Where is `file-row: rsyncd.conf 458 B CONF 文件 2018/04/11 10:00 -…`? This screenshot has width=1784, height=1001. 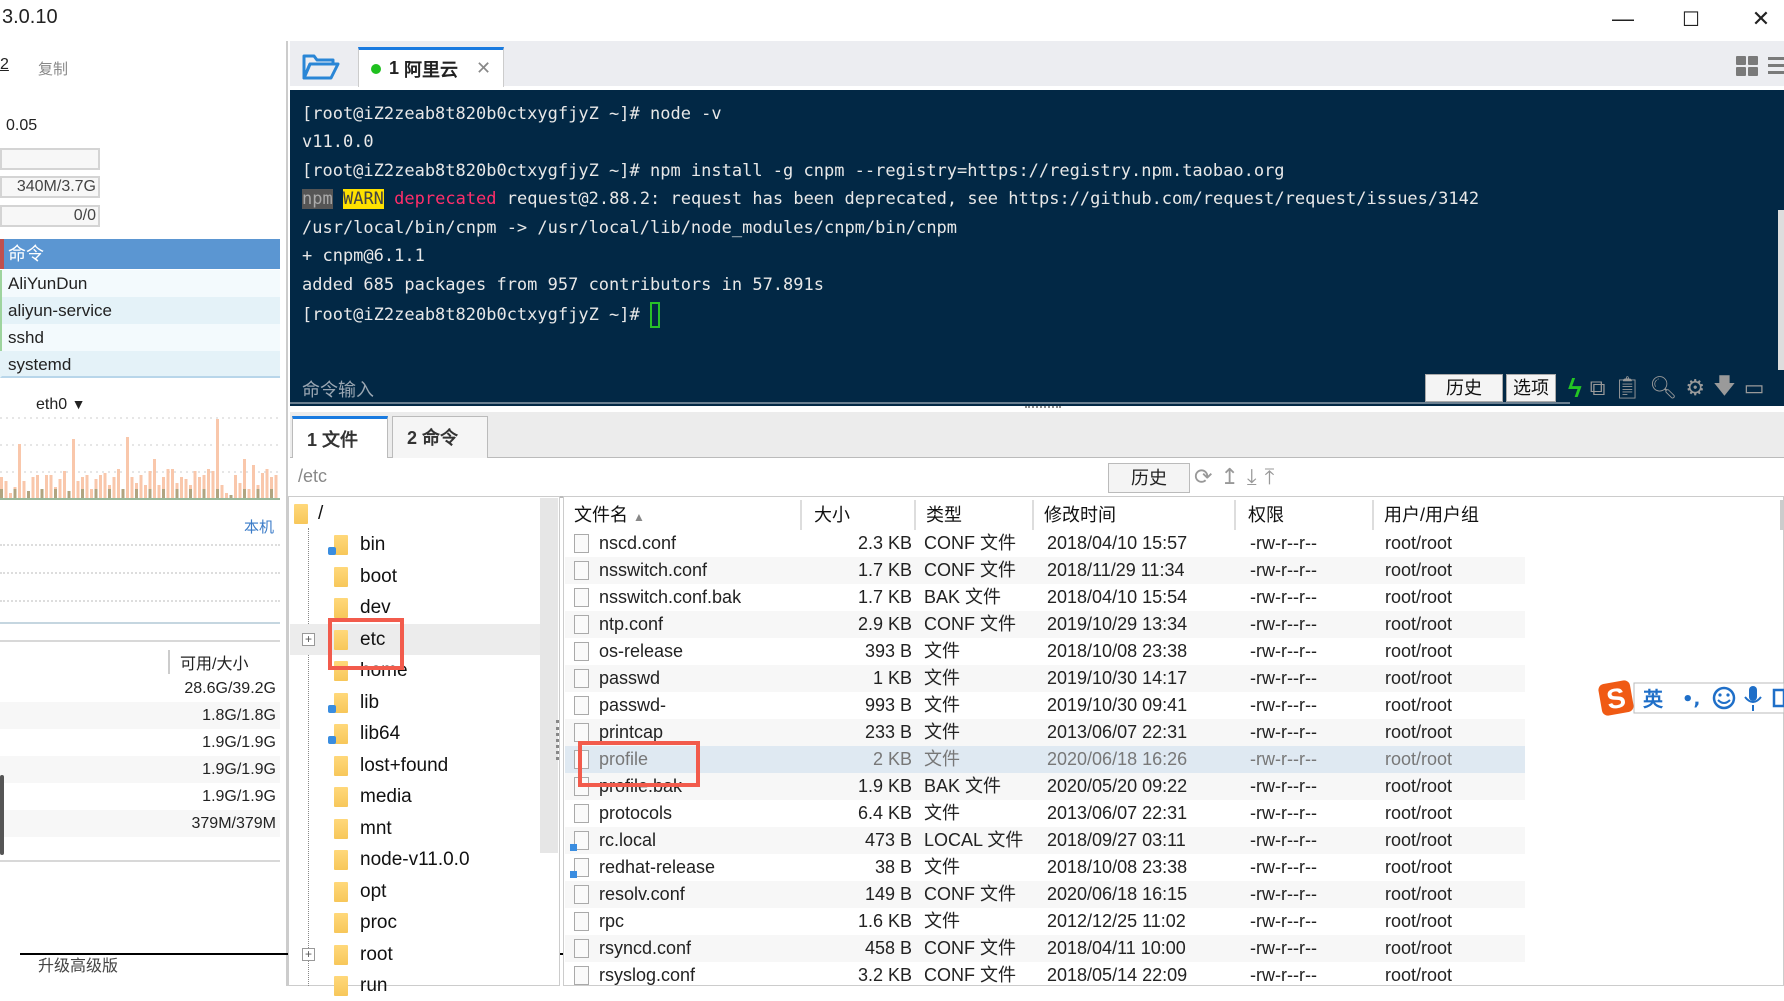
file-row: rsyncd.conf 458 B CONF 文件 2018/04/11 10:00 -… is located at coordinates (1045, 948).